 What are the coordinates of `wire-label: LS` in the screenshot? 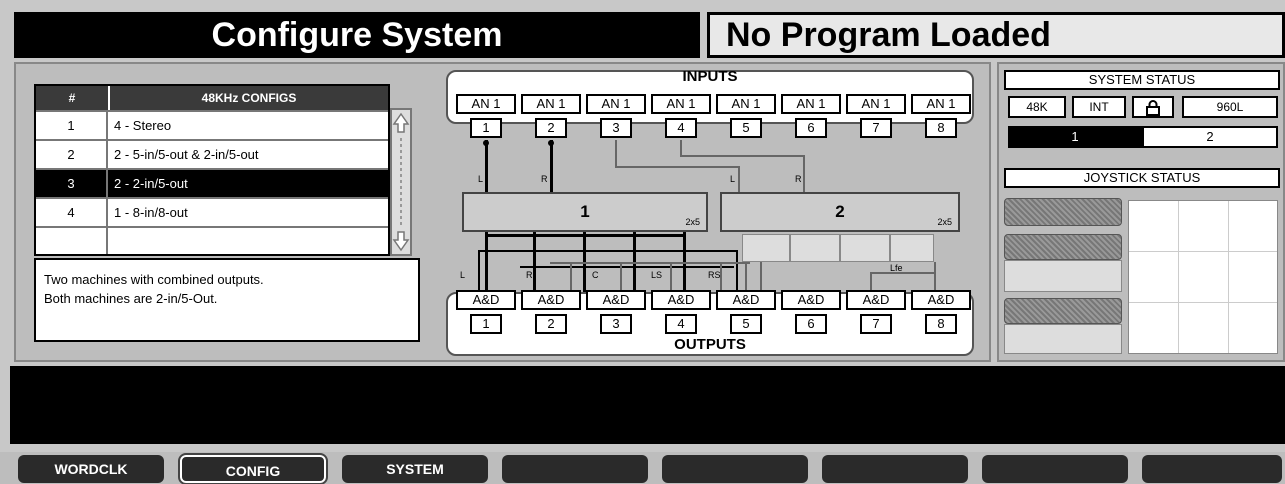 It's located at (657, 275).